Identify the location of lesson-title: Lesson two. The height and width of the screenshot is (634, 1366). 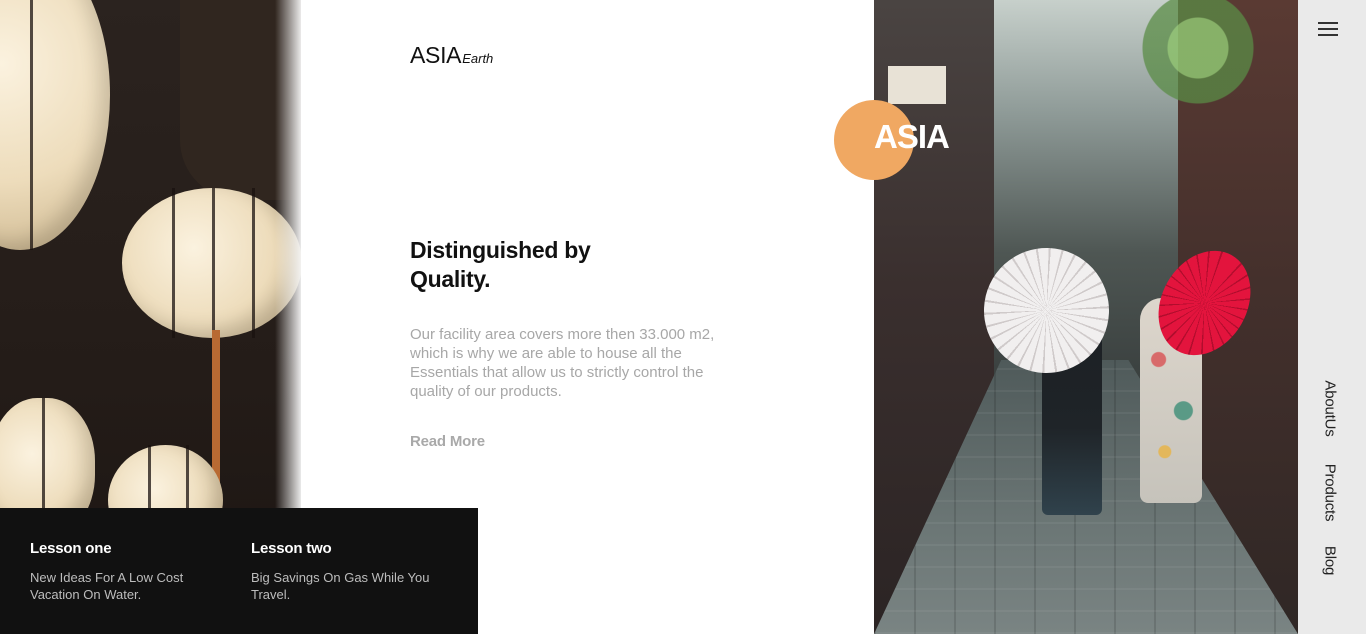
(291, 548).